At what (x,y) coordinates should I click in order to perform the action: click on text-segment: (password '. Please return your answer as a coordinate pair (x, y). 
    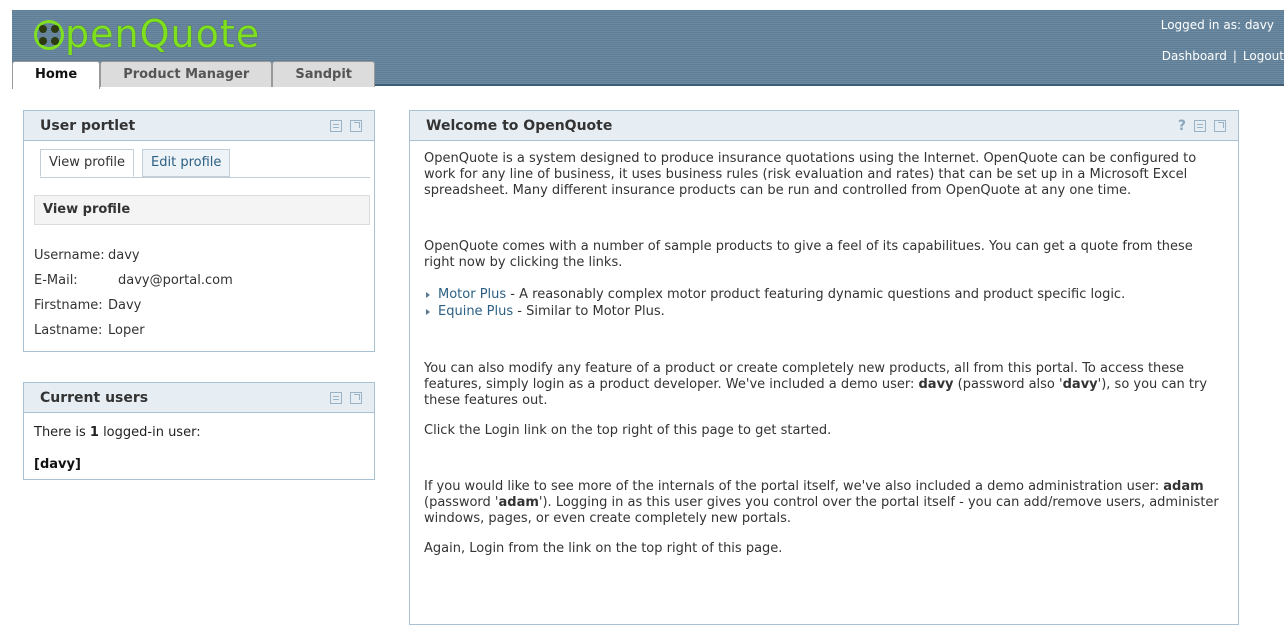
    Looking at the image, I should click on (461, 502).